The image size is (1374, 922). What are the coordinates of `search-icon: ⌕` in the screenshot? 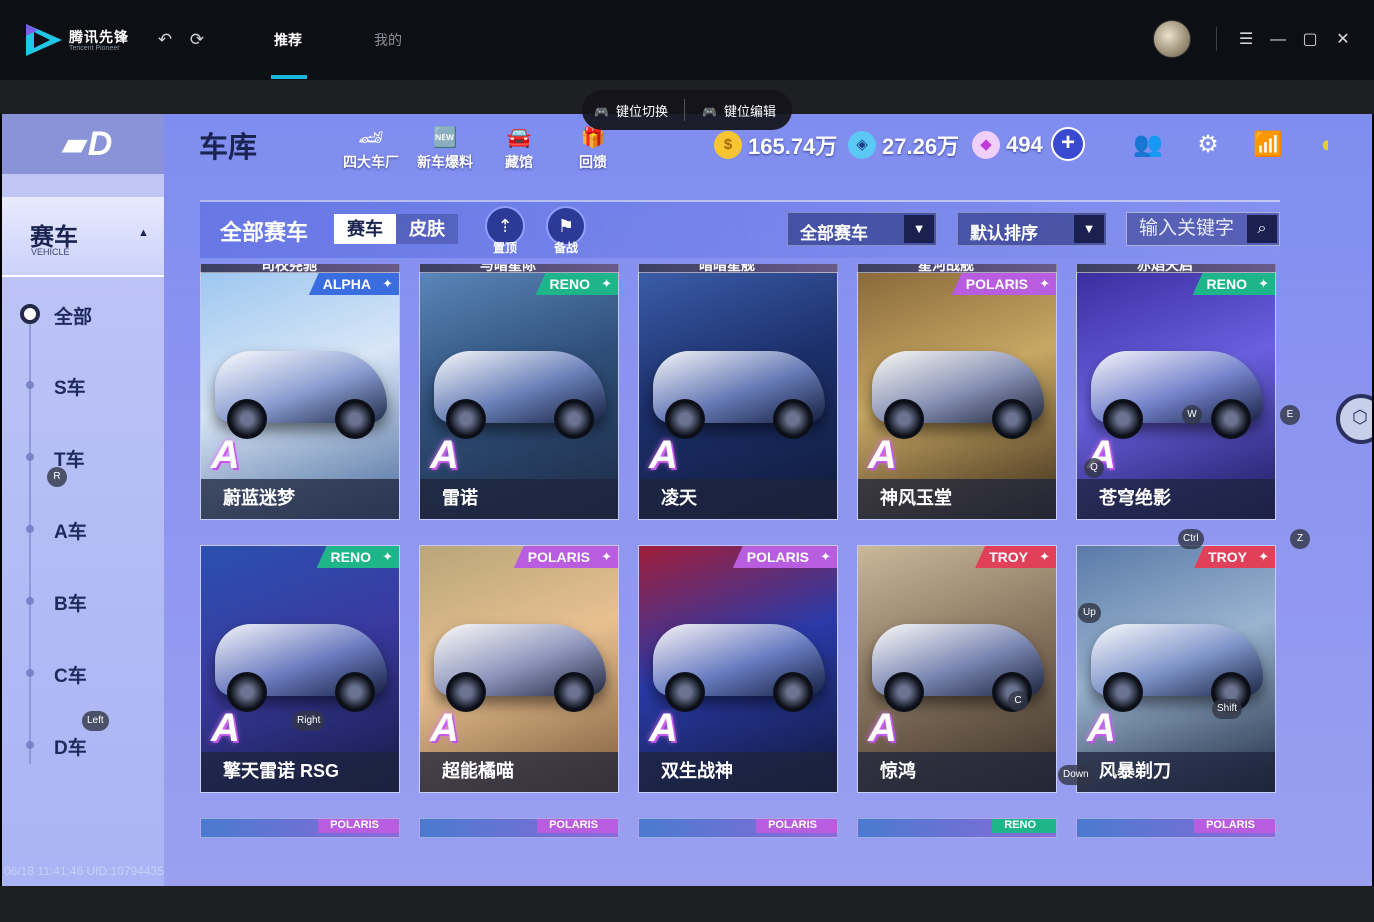 It's located at (1262, 229).